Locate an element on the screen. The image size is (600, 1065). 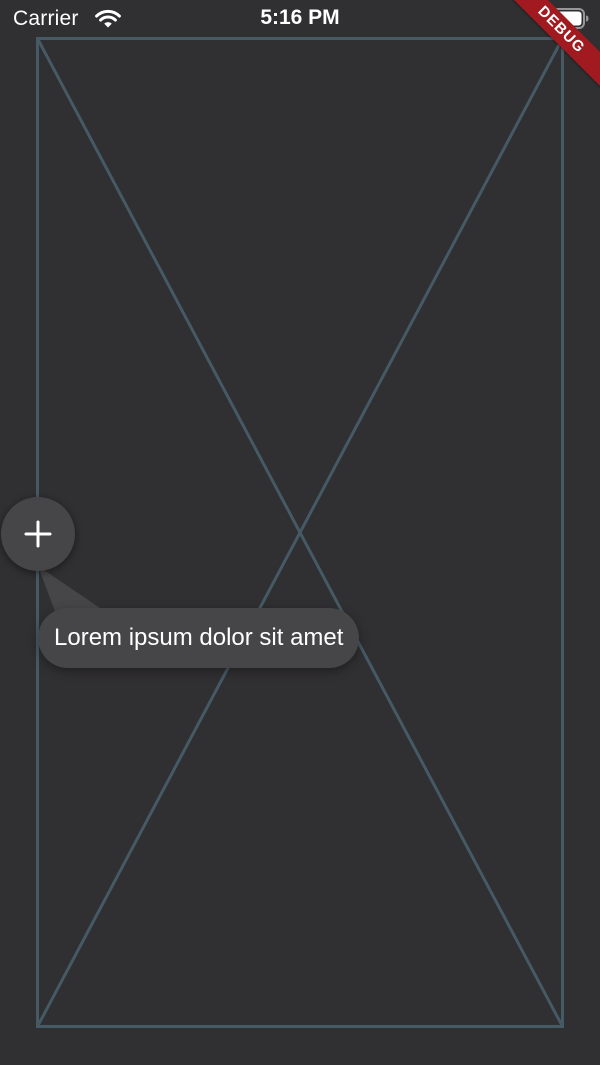
tooltip: Lorem ipsum dolor sit amet is located at coordinates (199, 638).